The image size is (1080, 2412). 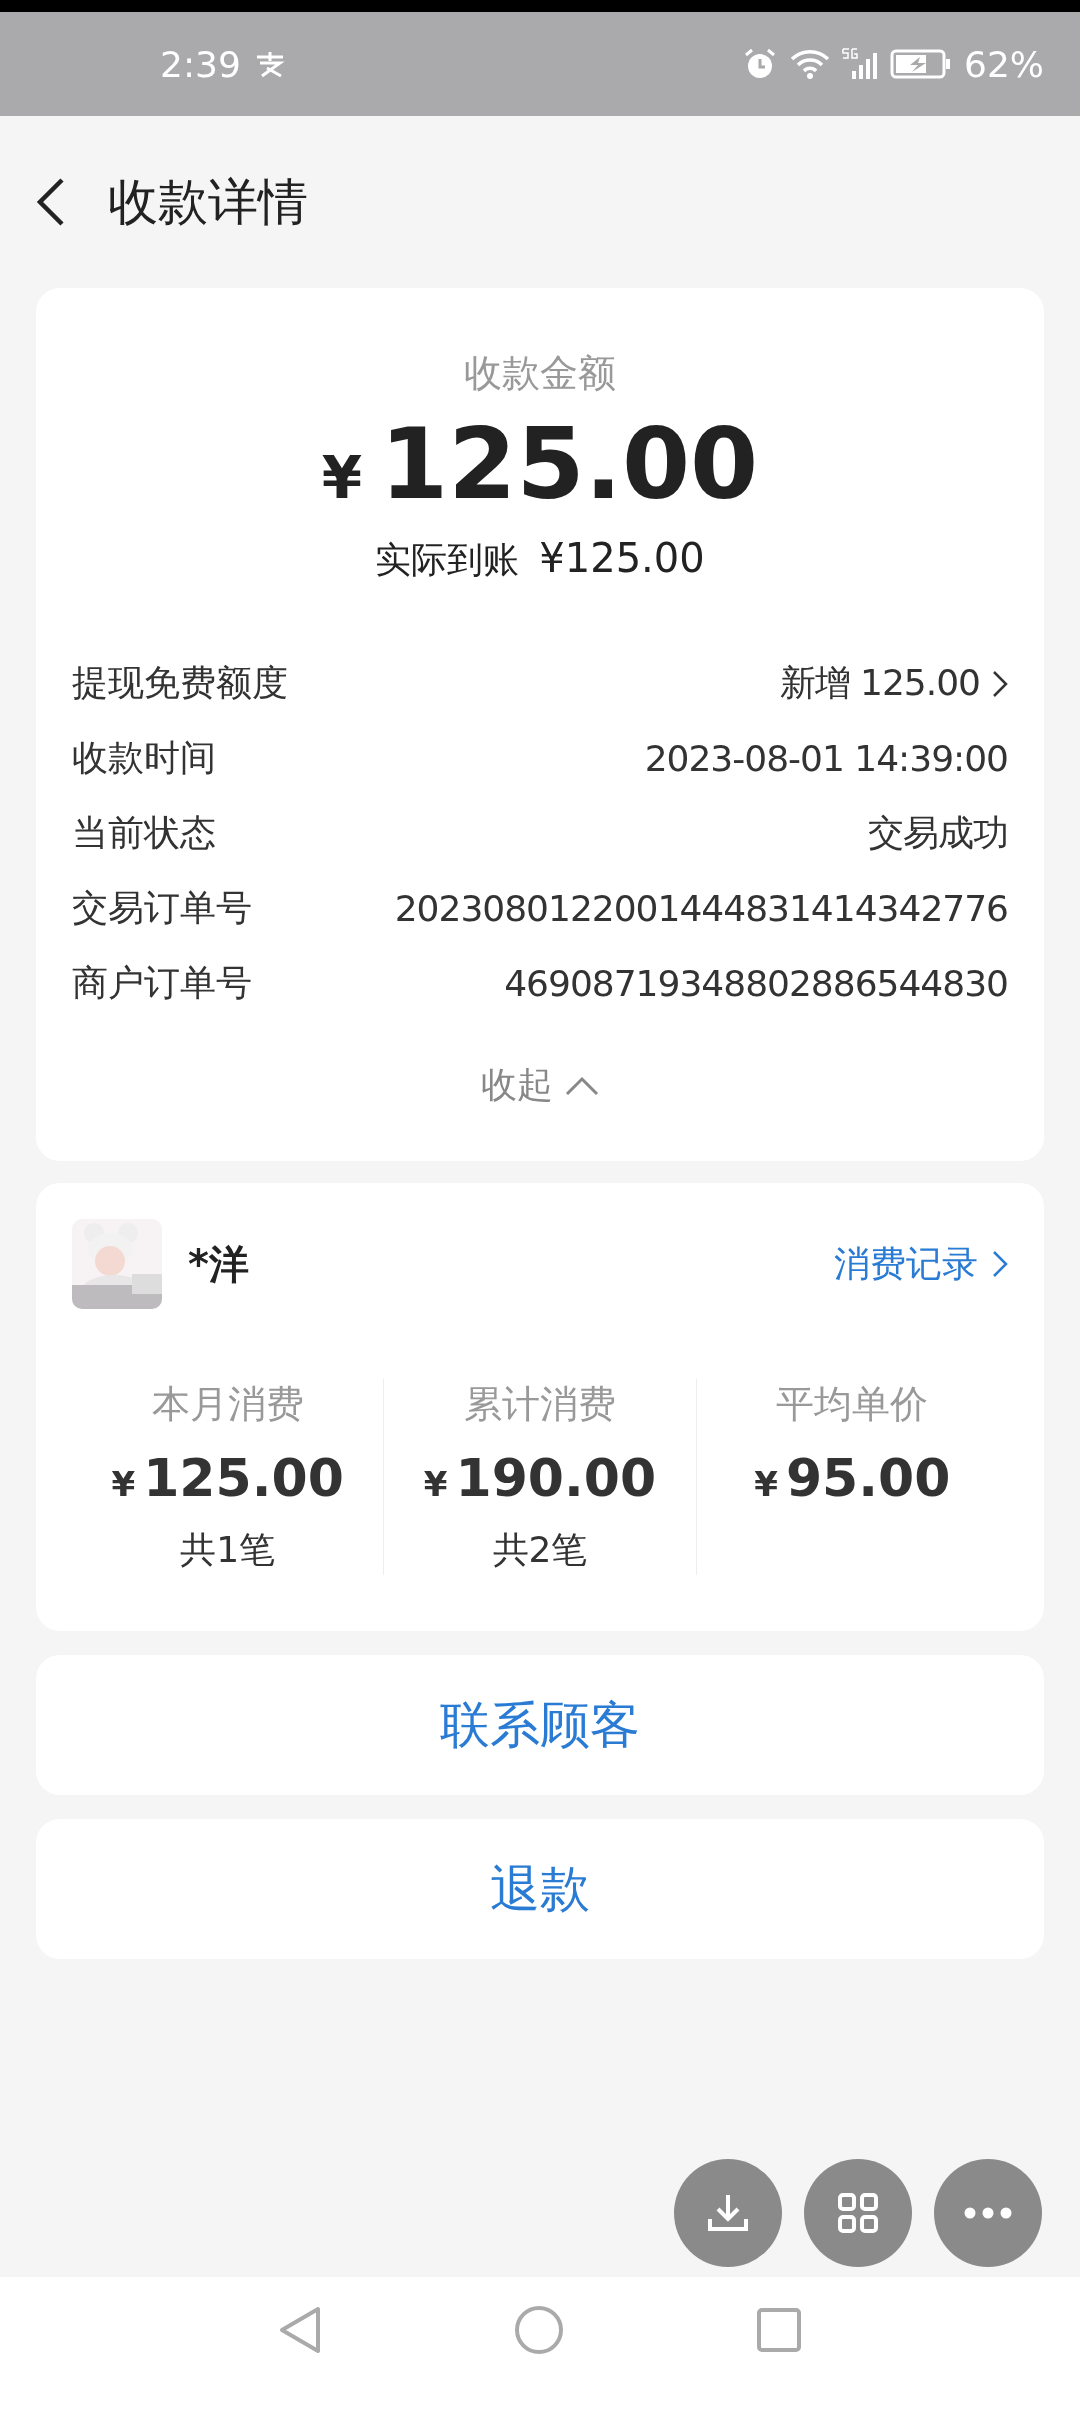 What do you see at coordinates (860, 64) in the screenshot?
I see `cellular-signal-icon` at bounding box center [860, 64].